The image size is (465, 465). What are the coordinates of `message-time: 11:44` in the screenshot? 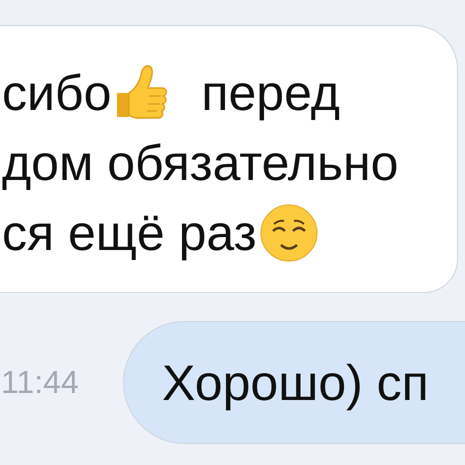 It's located at (40, 382).